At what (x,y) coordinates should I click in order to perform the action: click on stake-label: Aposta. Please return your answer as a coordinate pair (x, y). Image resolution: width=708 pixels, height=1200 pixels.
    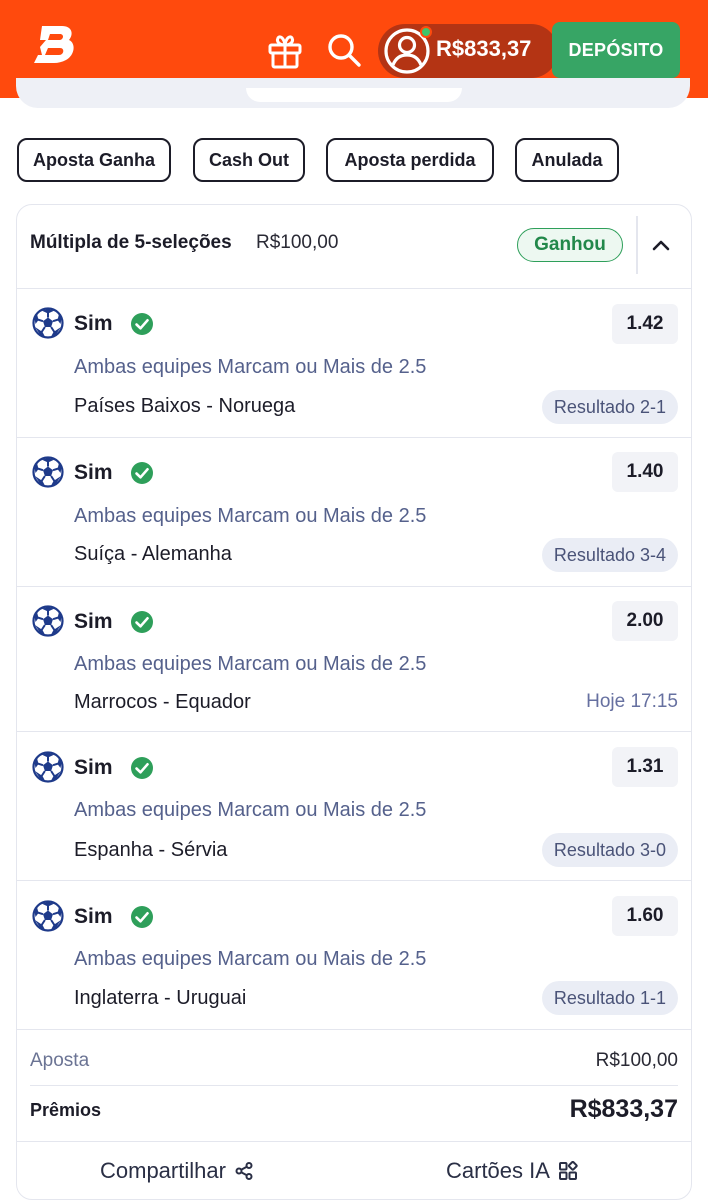
    Looking at the image, I should click on (60, 1060).